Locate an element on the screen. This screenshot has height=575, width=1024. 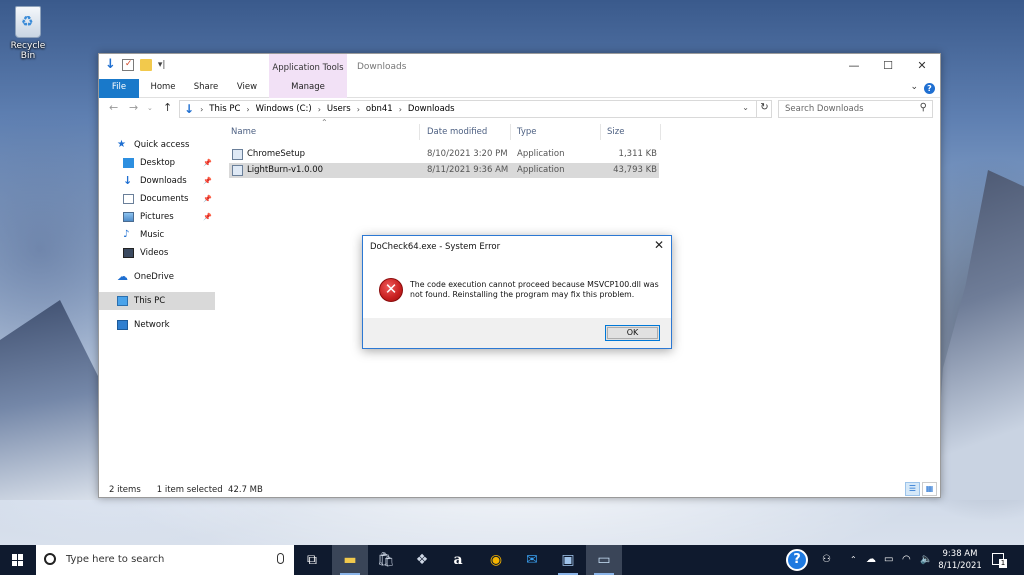
sidebar-item-label: Downloads is located at coordinates (163, 181).